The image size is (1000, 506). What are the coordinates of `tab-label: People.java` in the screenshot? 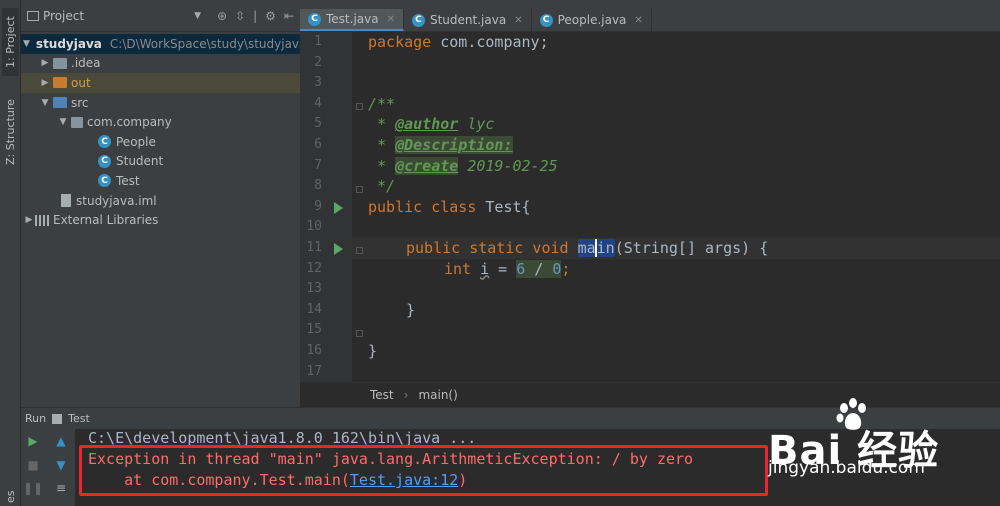 It's located at (592, 20).